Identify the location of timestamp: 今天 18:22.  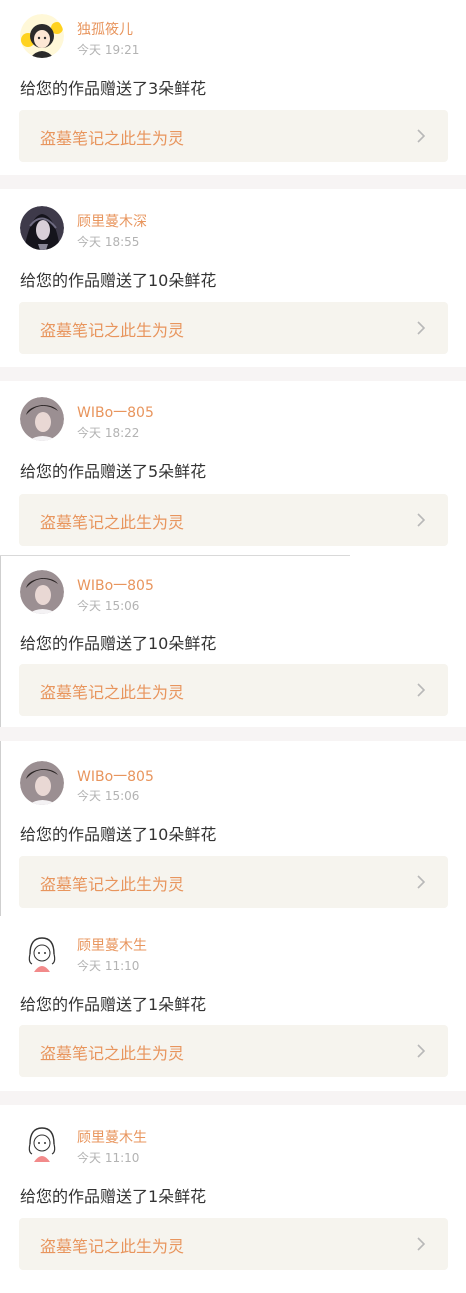
(108, 433).